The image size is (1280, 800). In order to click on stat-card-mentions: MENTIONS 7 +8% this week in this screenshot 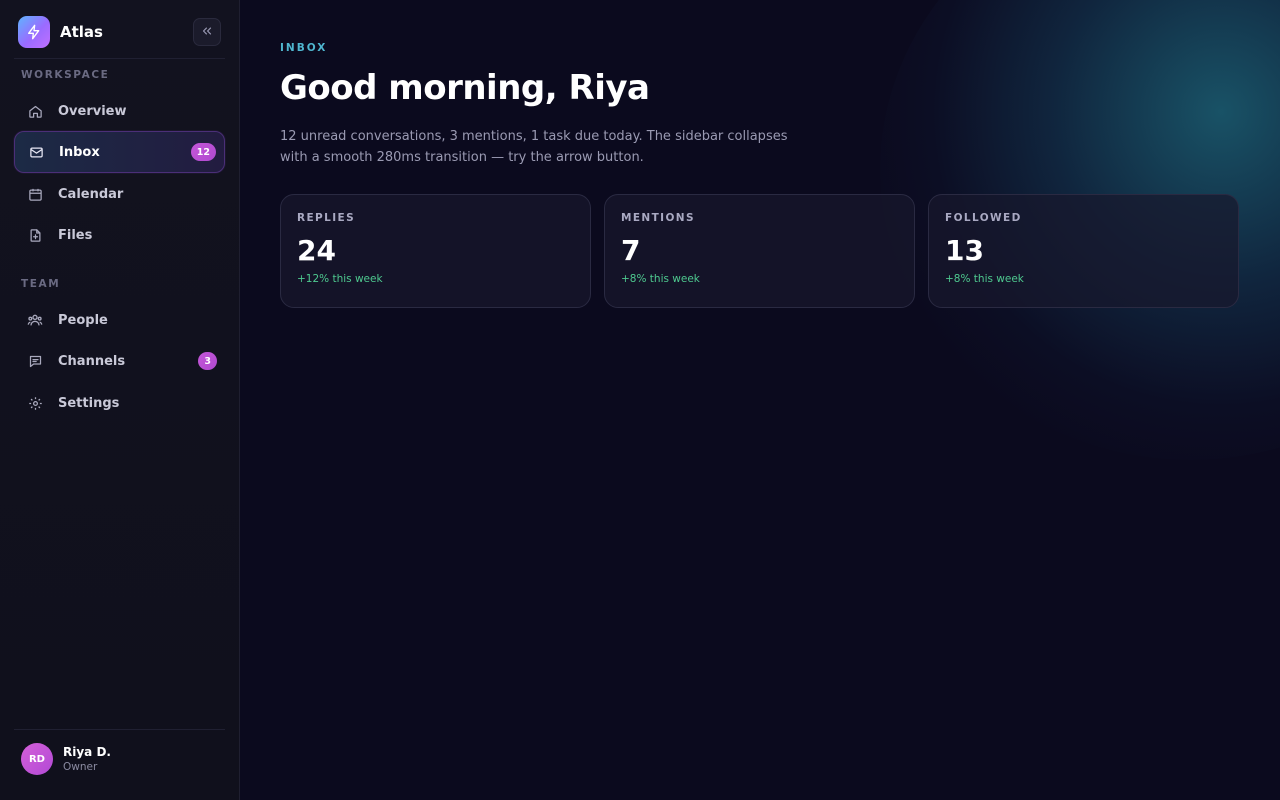, I will do `click(759, 251)`.